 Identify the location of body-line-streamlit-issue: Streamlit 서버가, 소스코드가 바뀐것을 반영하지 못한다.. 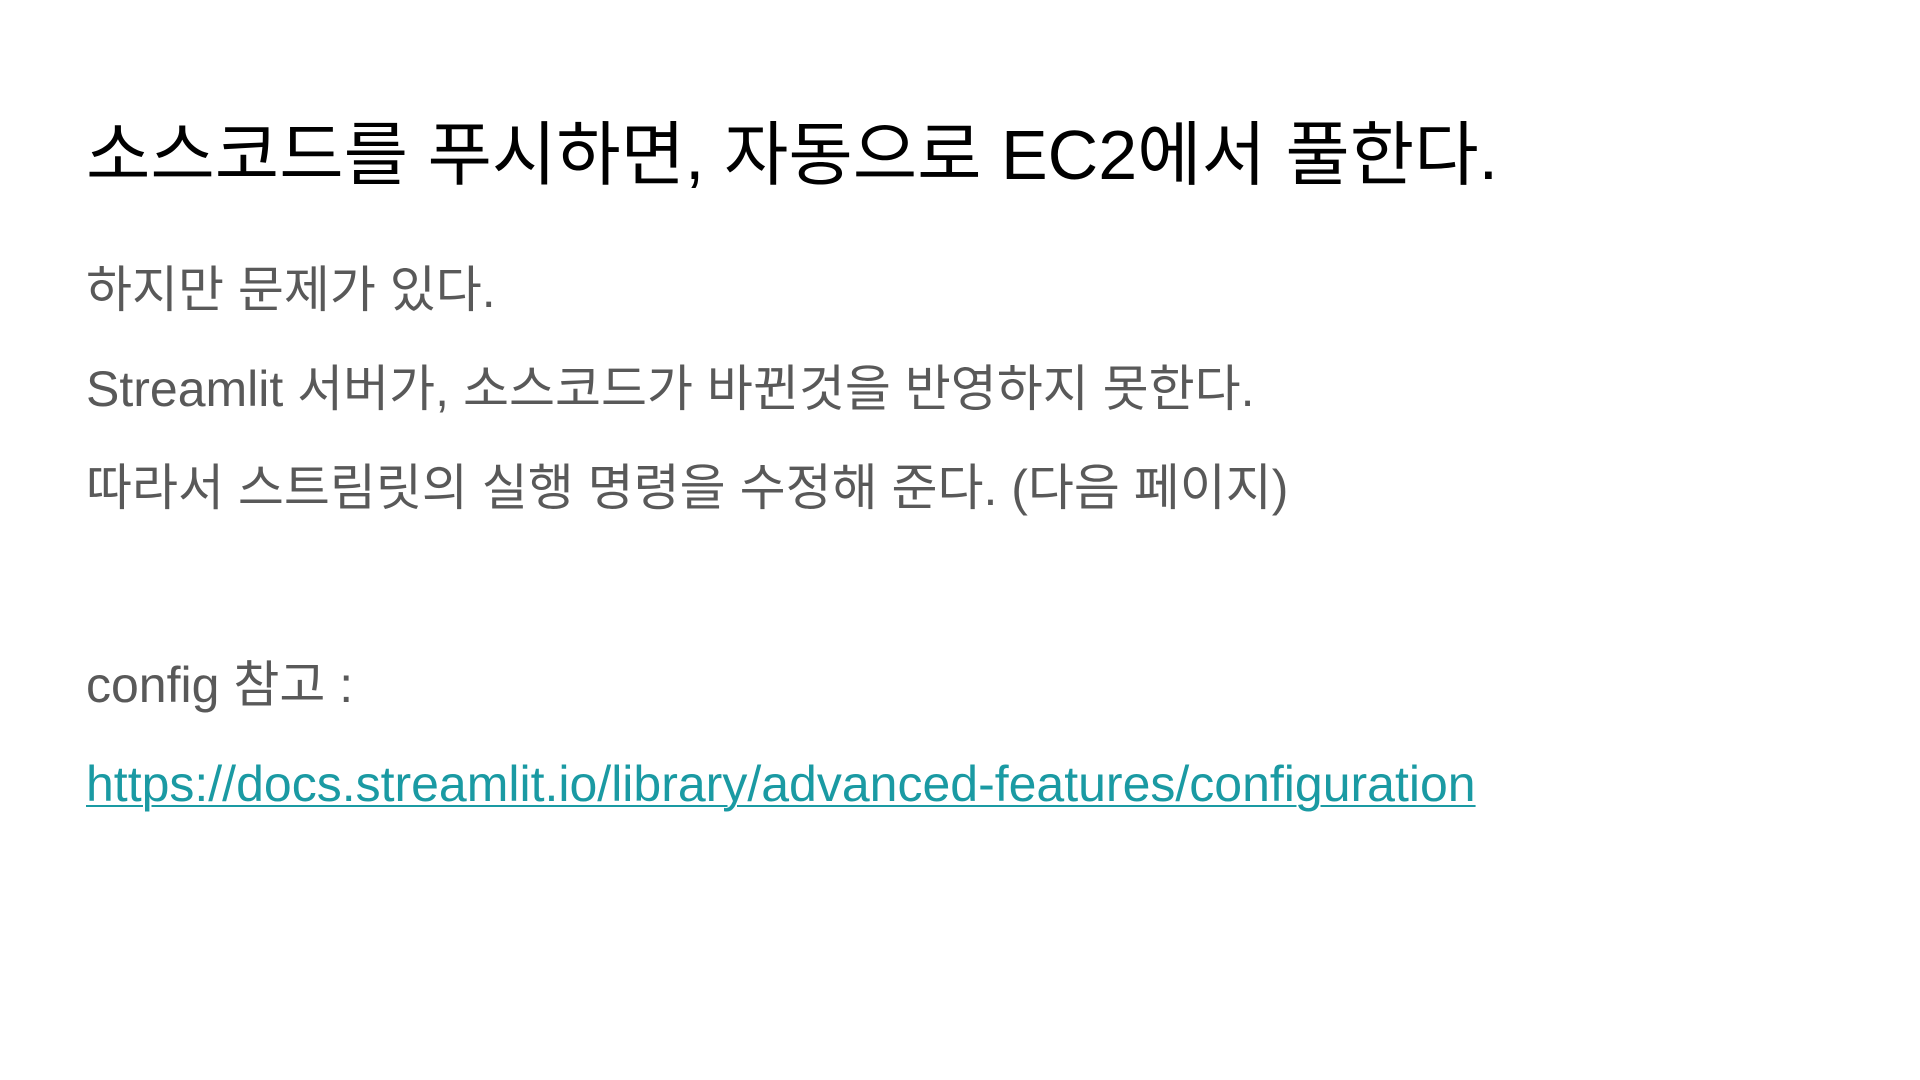
(670, 389).